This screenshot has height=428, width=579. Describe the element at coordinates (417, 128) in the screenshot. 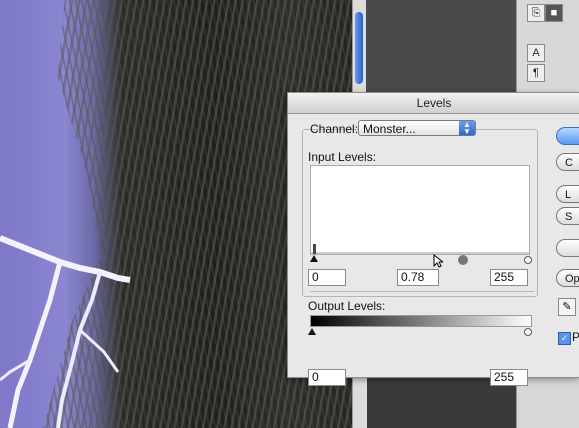

I see `channel-select: Monster... ▲ ▼` at that location.